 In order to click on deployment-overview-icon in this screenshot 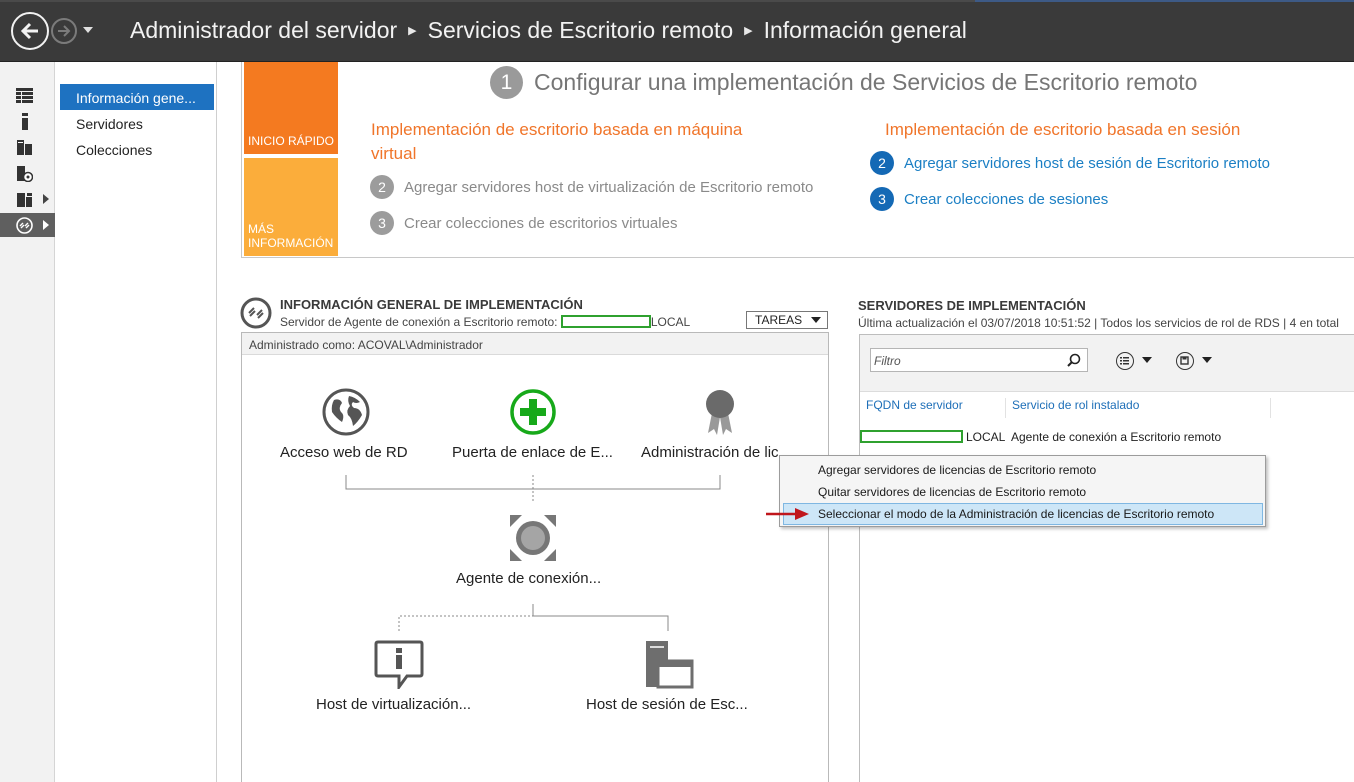, I will do `click(256, 313)`.